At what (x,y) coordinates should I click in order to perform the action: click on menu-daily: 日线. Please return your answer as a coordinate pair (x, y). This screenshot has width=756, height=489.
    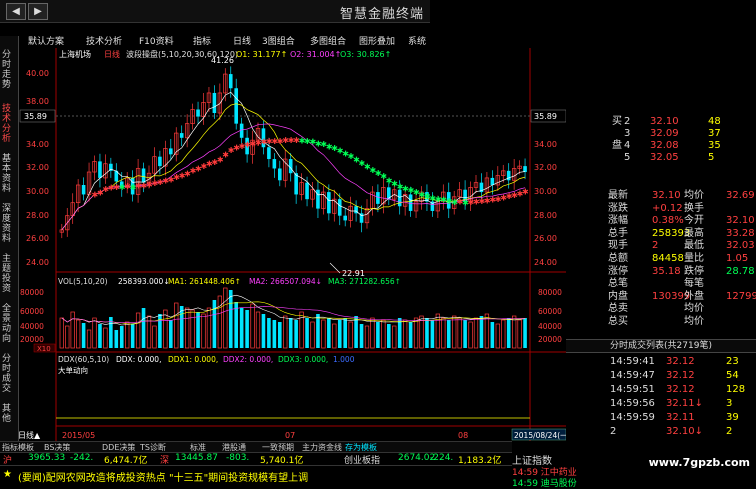
    Looking at the image, I should click on (242, 42).